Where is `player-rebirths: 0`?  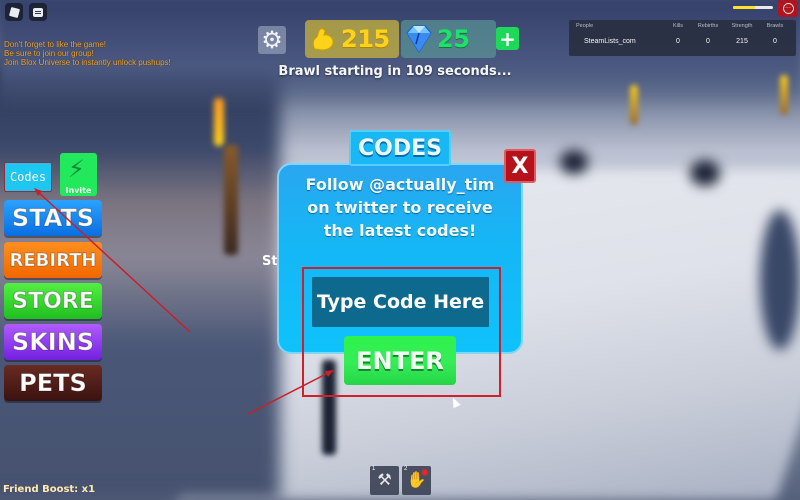
player-rebirths: 0 is located at coordinates (708, 41).